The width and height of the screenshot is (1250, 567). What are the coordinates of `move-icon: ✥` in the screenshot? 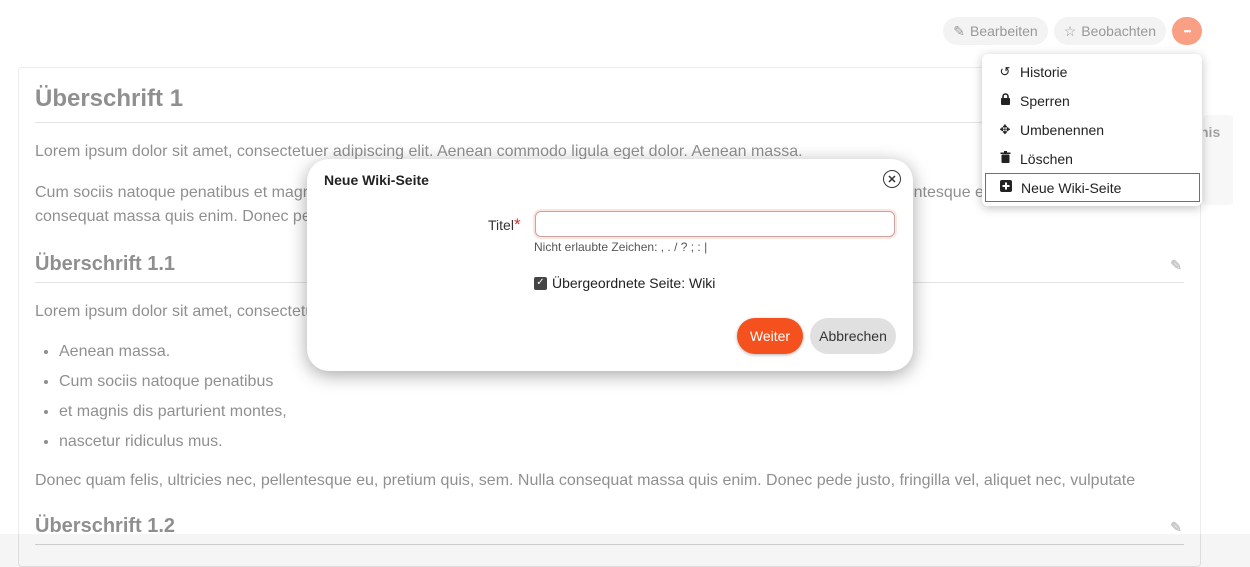 It's located at (1005, 129).